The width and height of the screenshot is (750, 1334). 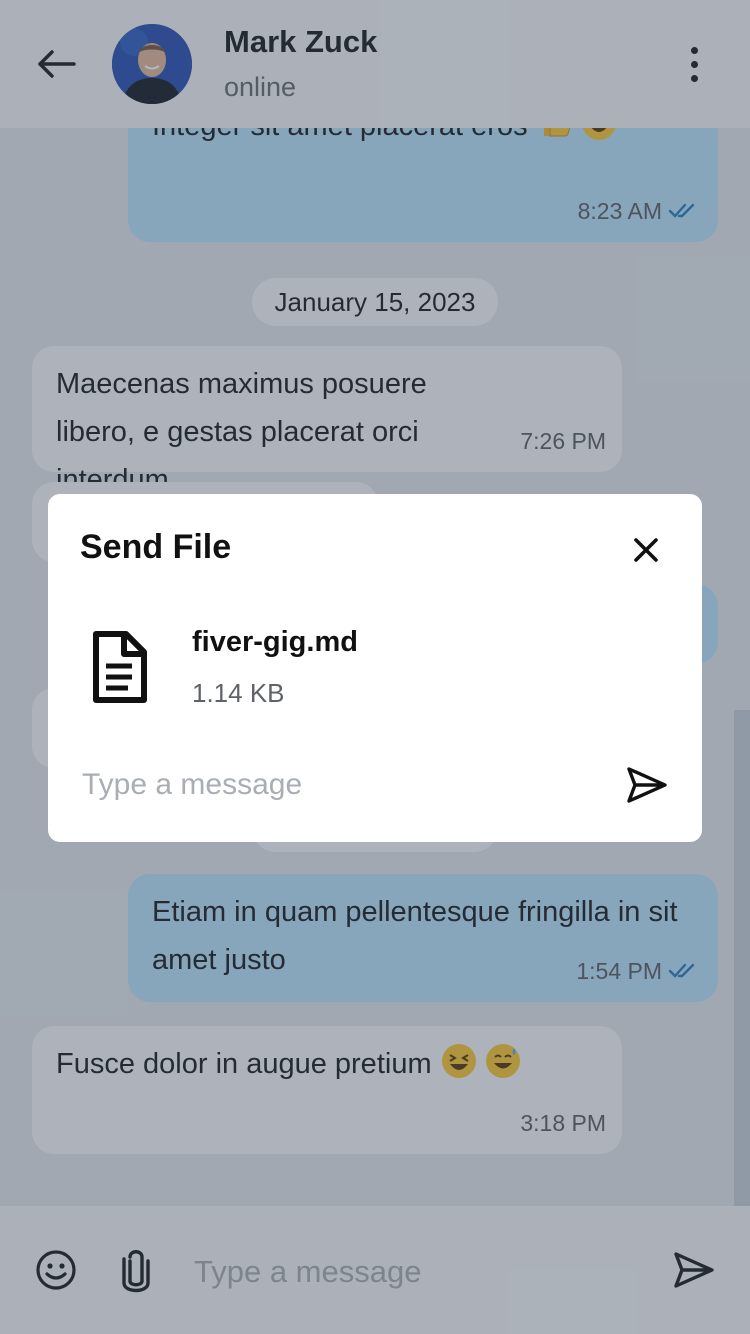 I want to click on close-icon, so click(x=646, y=550).